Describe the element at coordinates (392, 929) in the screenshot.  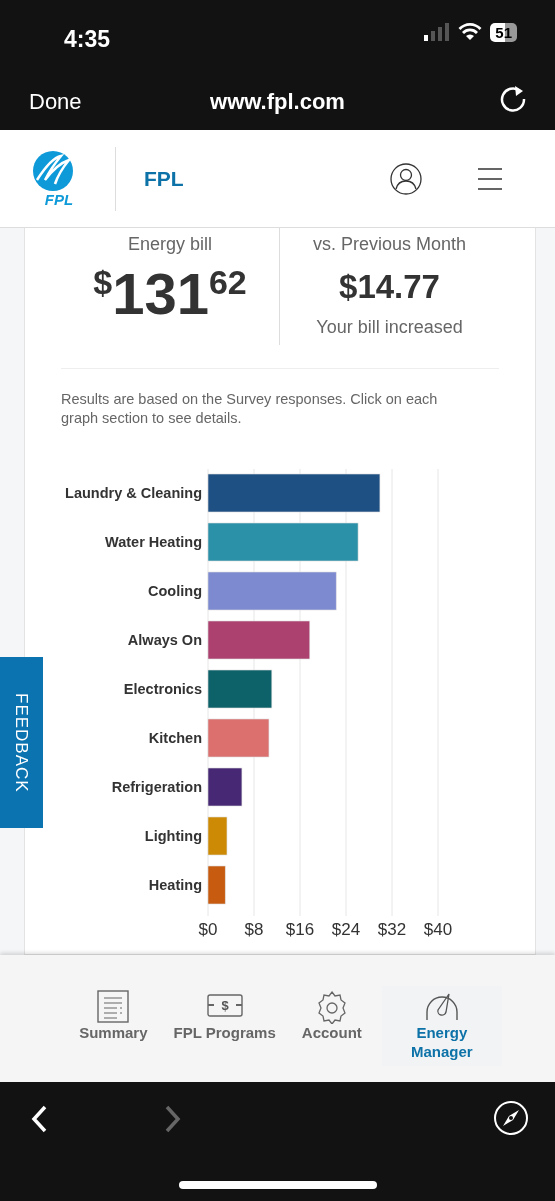
I see `axis-tick-label: $32` at that location.